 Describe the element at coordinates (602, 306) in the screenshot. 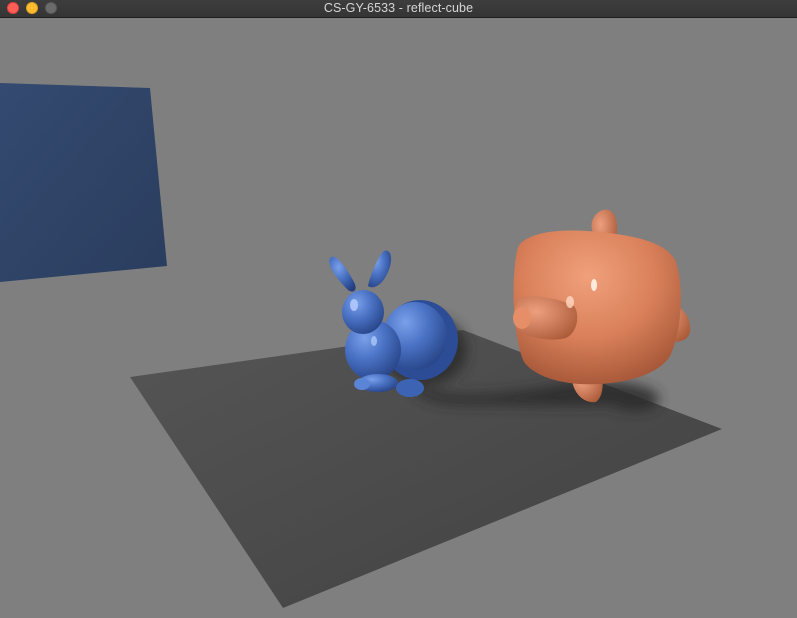

I see `blob-model` at that location.